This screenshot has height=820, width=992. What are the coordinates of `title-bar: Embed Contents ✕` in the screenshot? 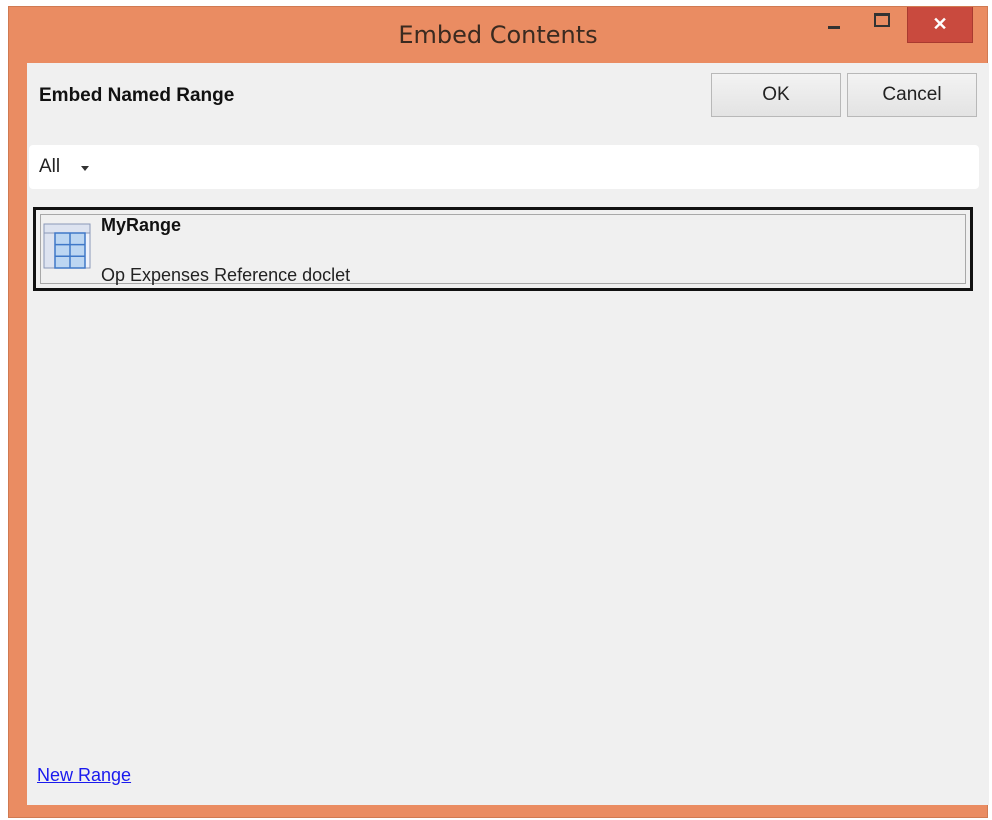 It's located at (498, 35).